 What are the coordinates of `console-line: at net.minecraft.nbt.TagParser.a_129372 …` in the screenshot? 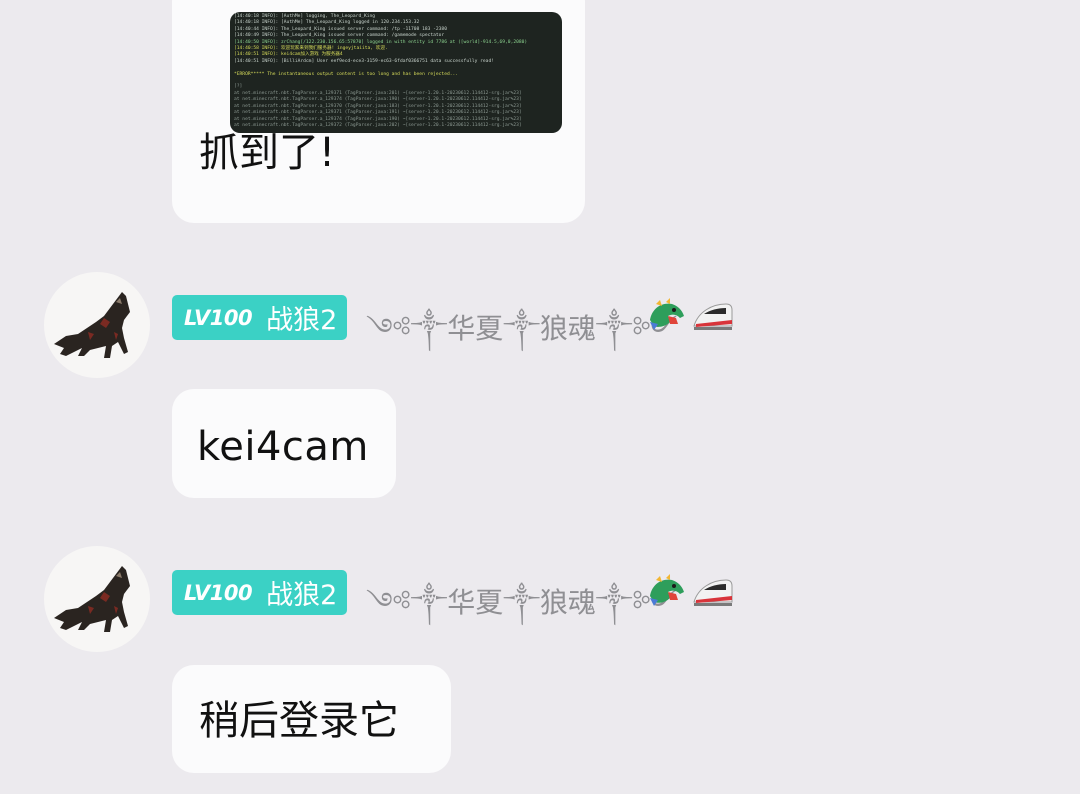 It's located at (378, 125).